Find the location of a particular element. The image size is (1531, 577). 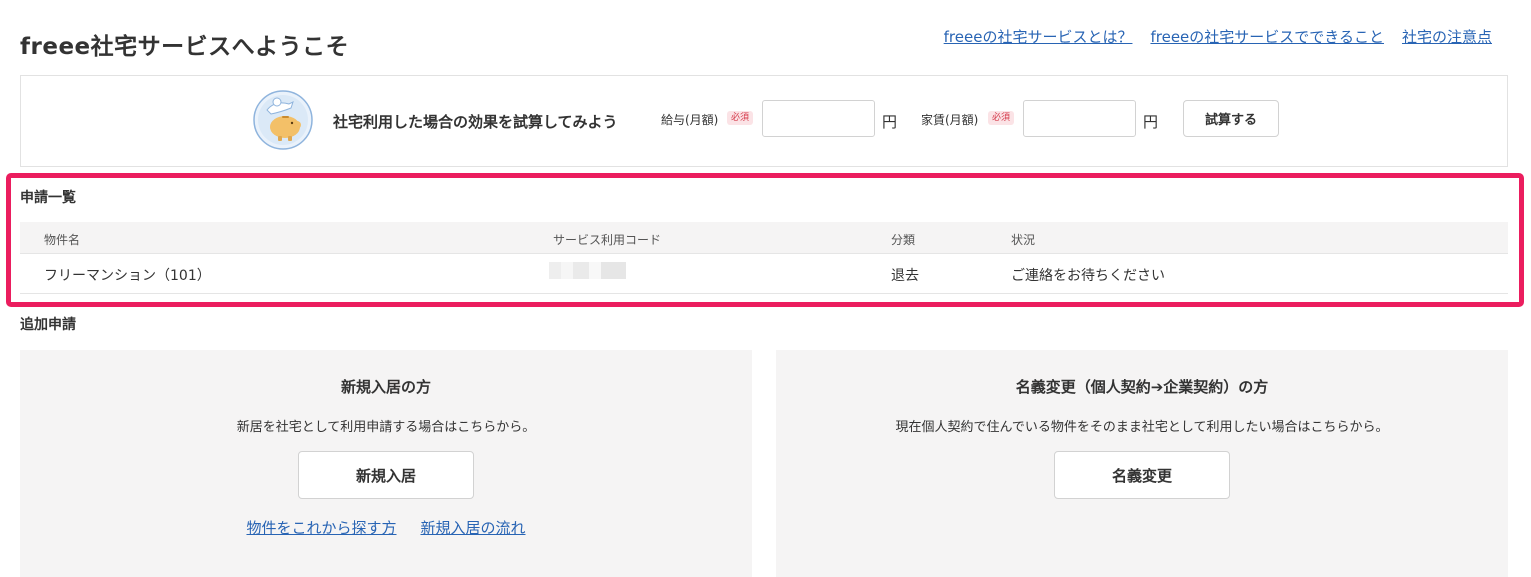

calculate-button: 試算する is located at coordinates (1231, 118).